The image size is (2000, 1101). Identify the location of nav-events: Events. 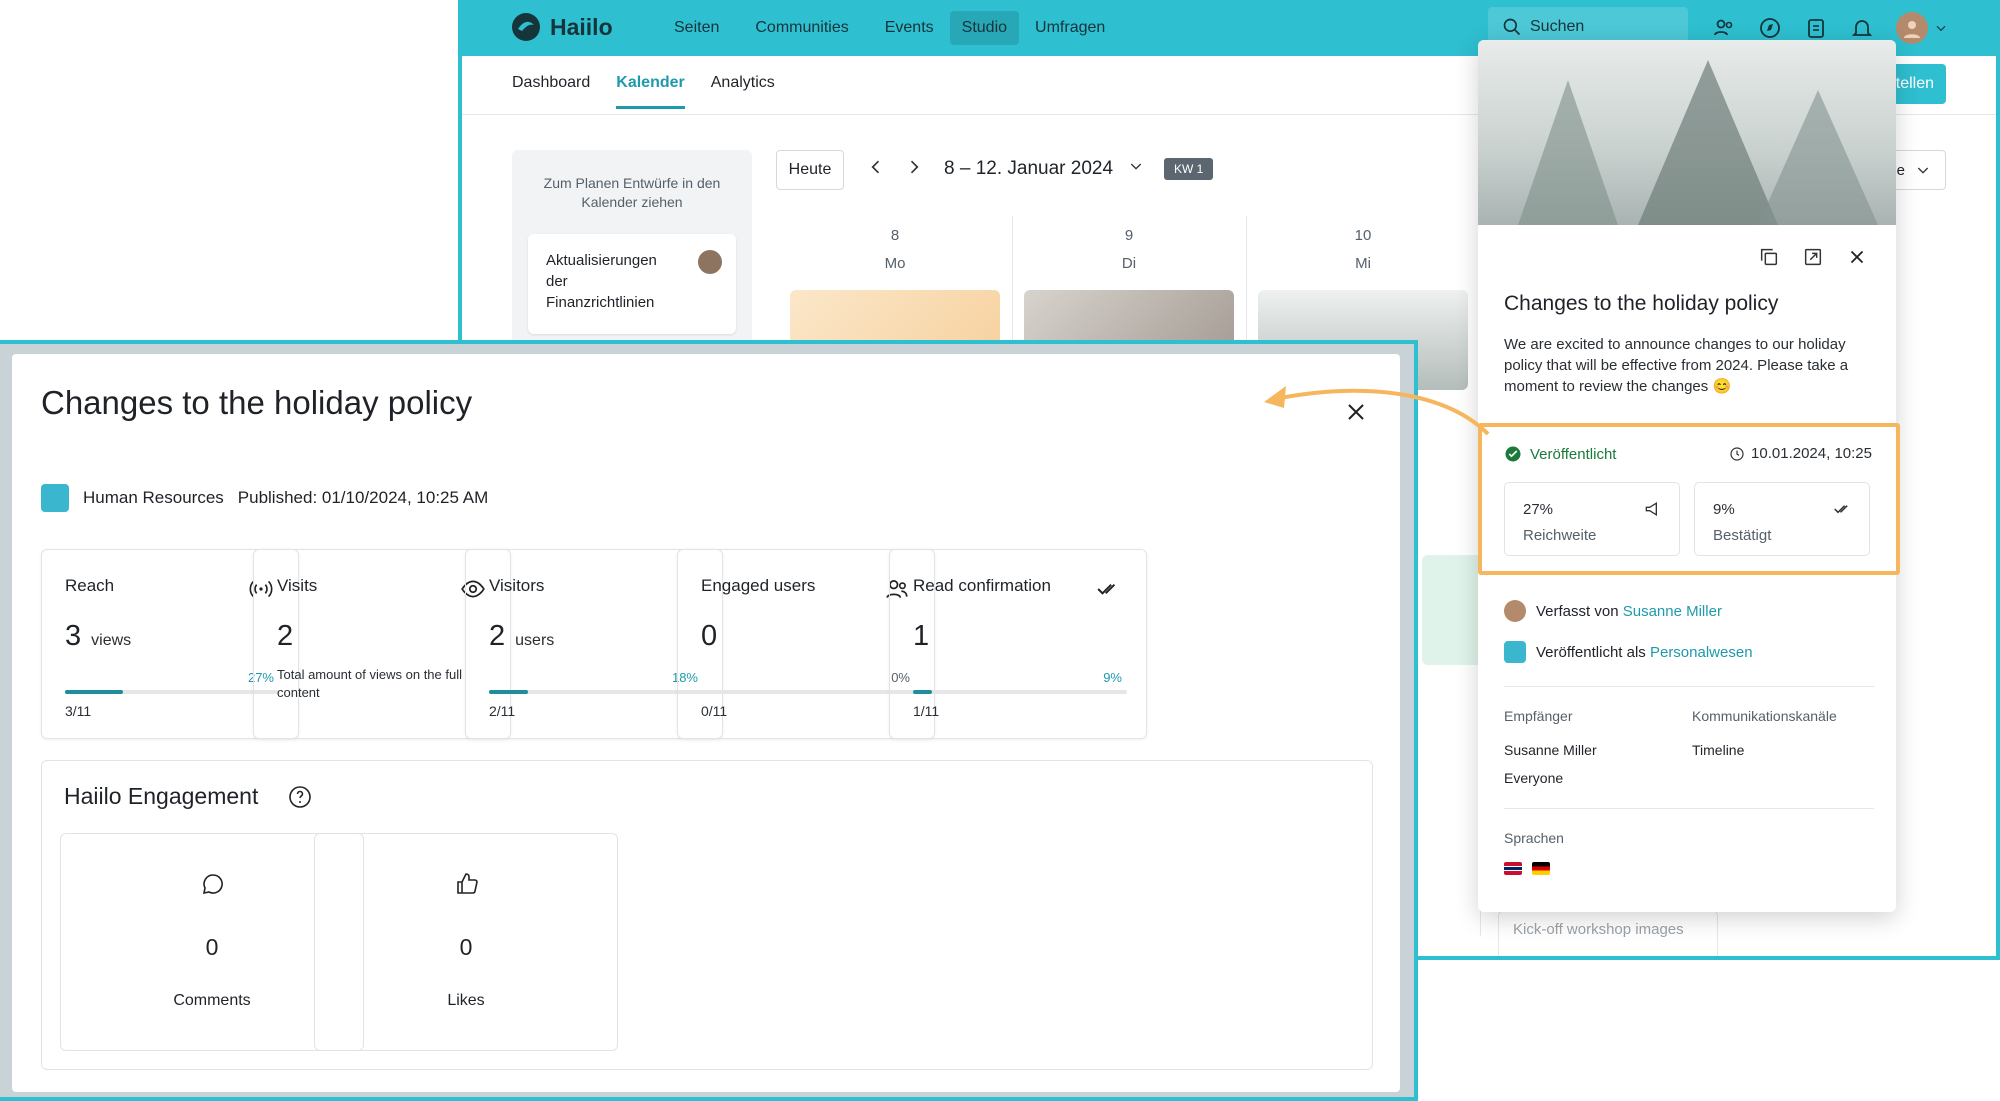
(909, 28).